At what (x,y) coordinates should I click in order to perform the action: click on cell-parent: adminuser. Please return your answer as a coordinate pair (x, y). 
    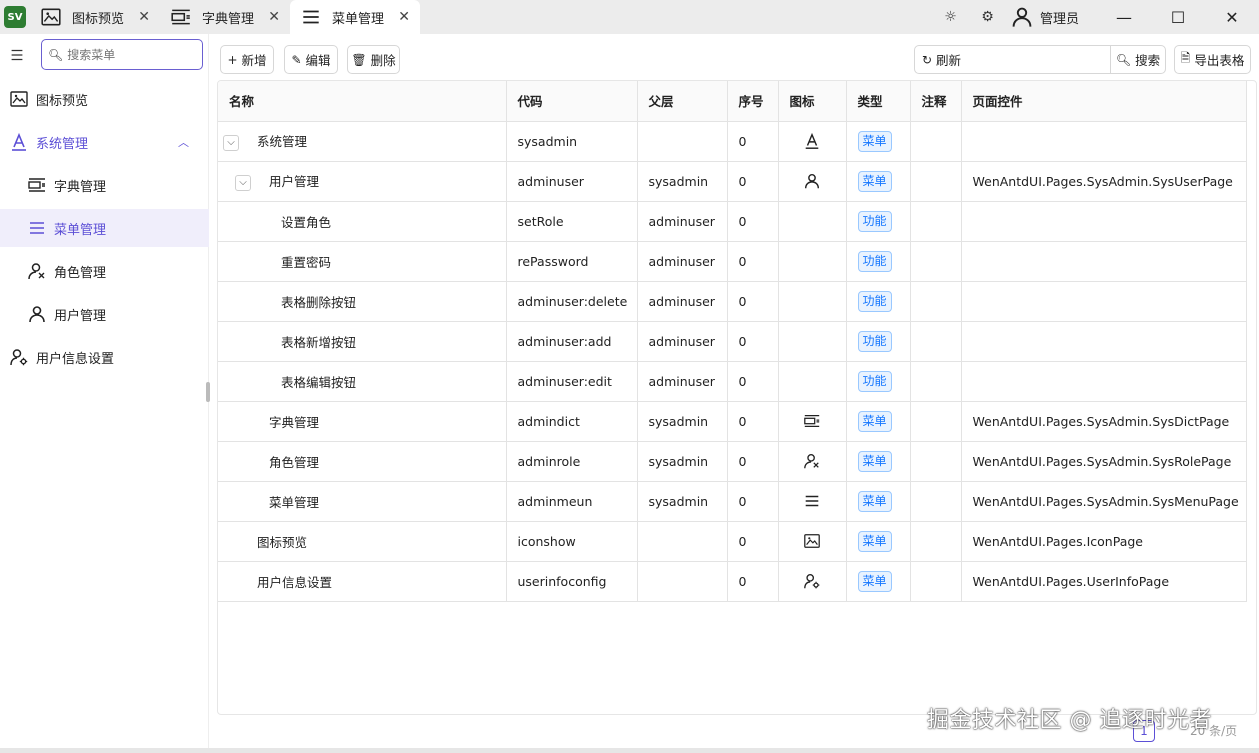
    Looking at the image, I should click on (682, 381).